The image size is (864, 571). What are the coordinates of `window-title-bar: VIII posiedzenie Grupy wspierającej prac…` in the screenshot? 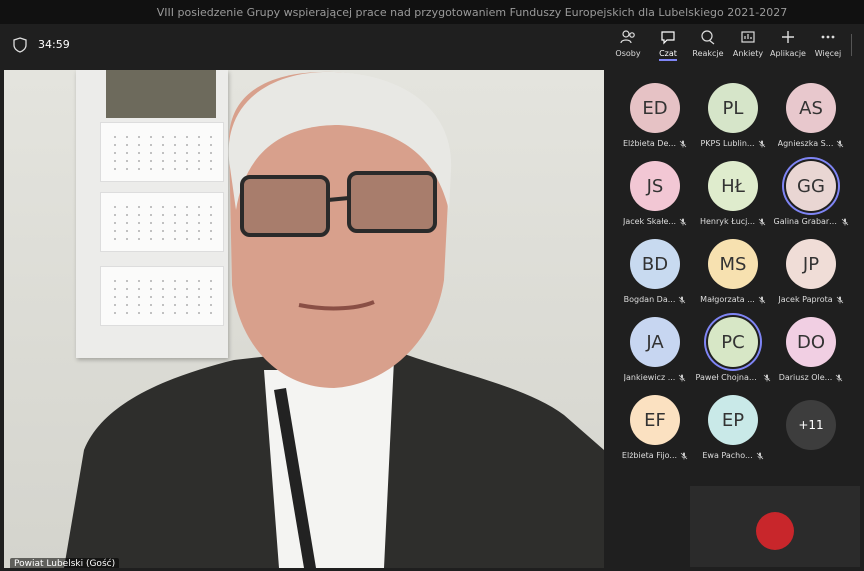 It's located at (432, 12).